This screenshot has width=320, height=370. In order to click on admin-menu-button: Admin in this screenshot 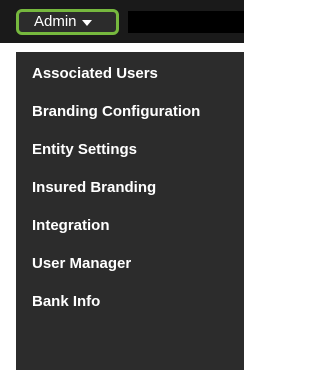, I will do `click(67, 22)`.